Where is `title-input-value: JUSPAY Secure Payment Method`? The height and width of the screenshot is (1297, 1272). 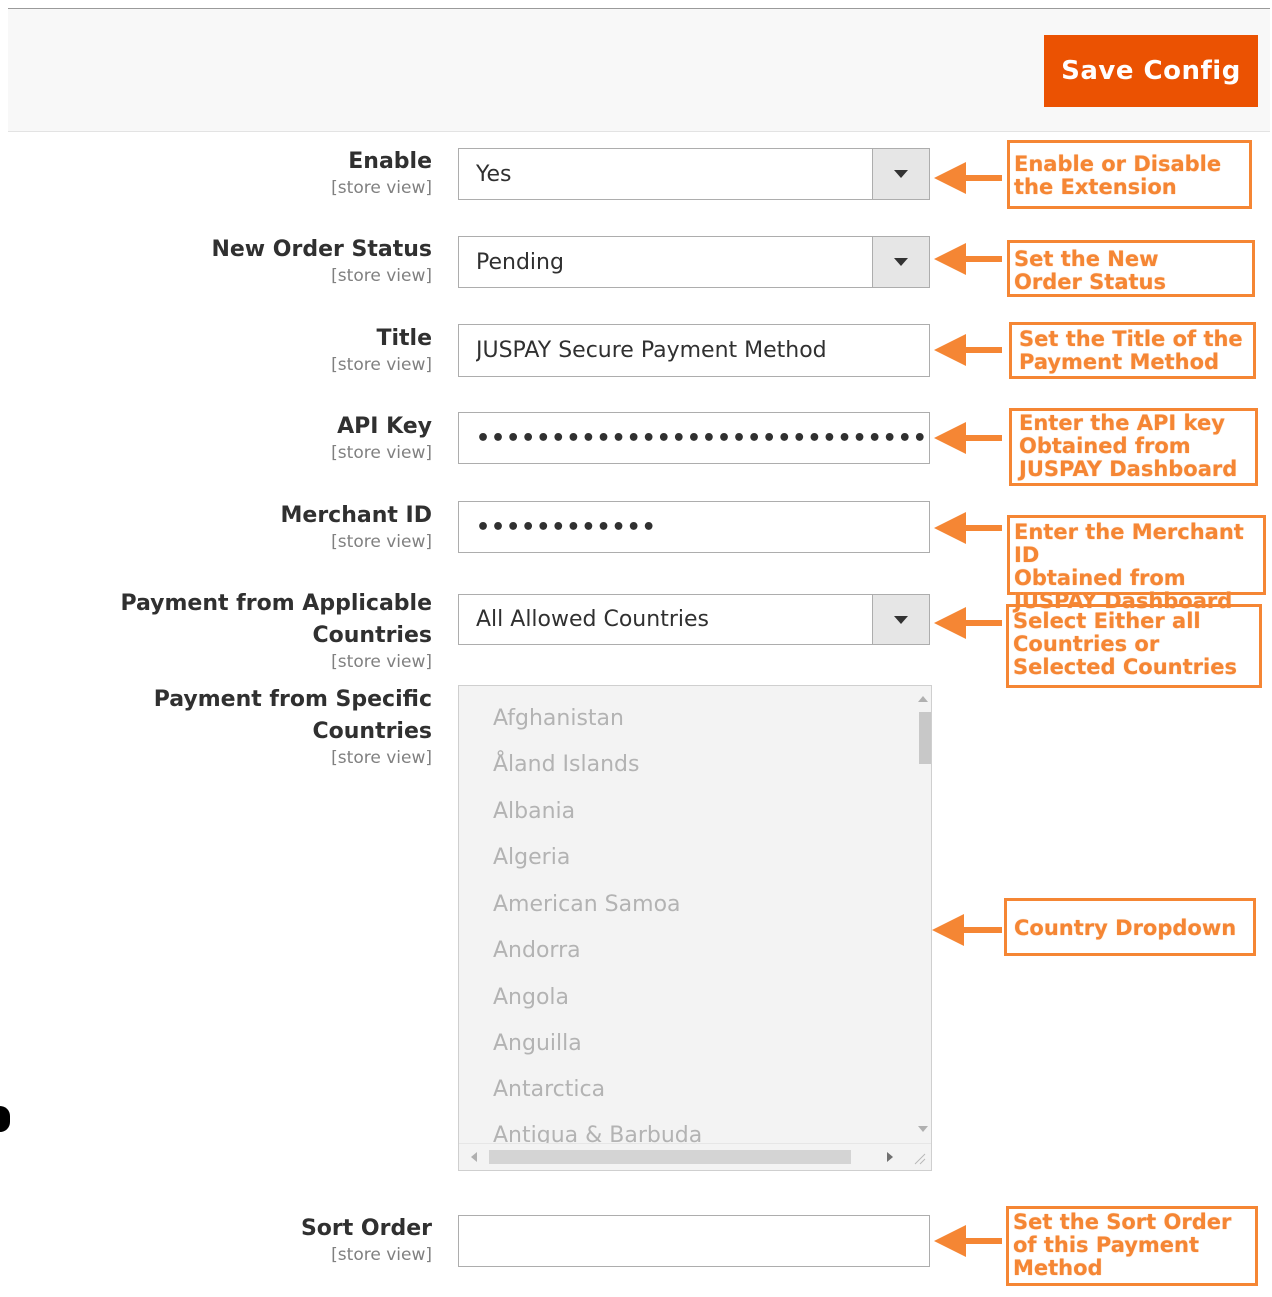 title-input-value: JUSPAY Secure Payment Method is located at coordinates (651, 350).